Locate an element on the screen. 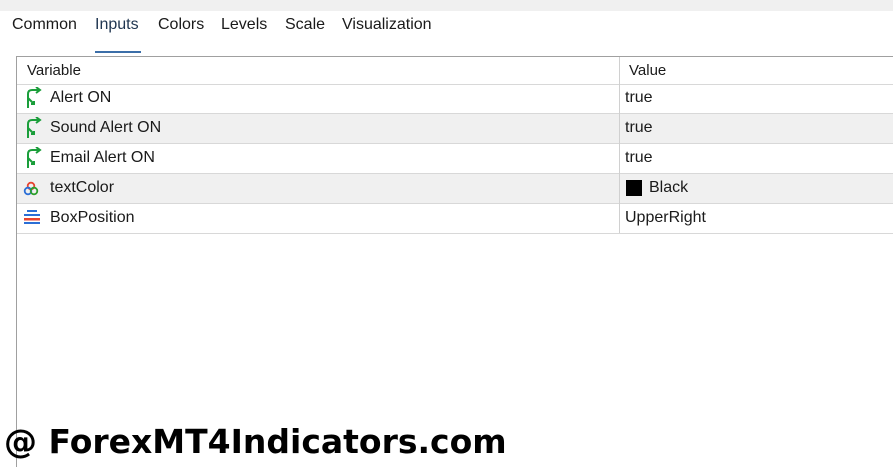 The image size is (893, 467). variable-name: Alert ON is located at coordinates (81, 97).